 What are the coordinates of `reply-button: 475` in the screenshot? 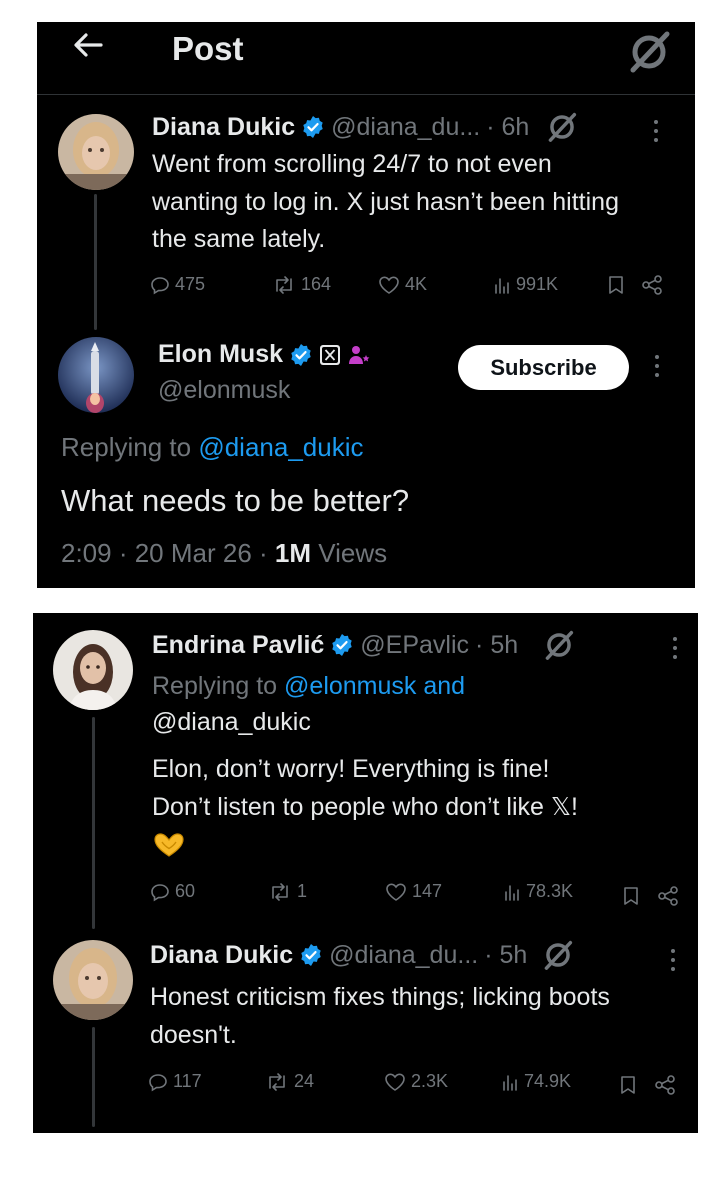 It's located at (177, 284).